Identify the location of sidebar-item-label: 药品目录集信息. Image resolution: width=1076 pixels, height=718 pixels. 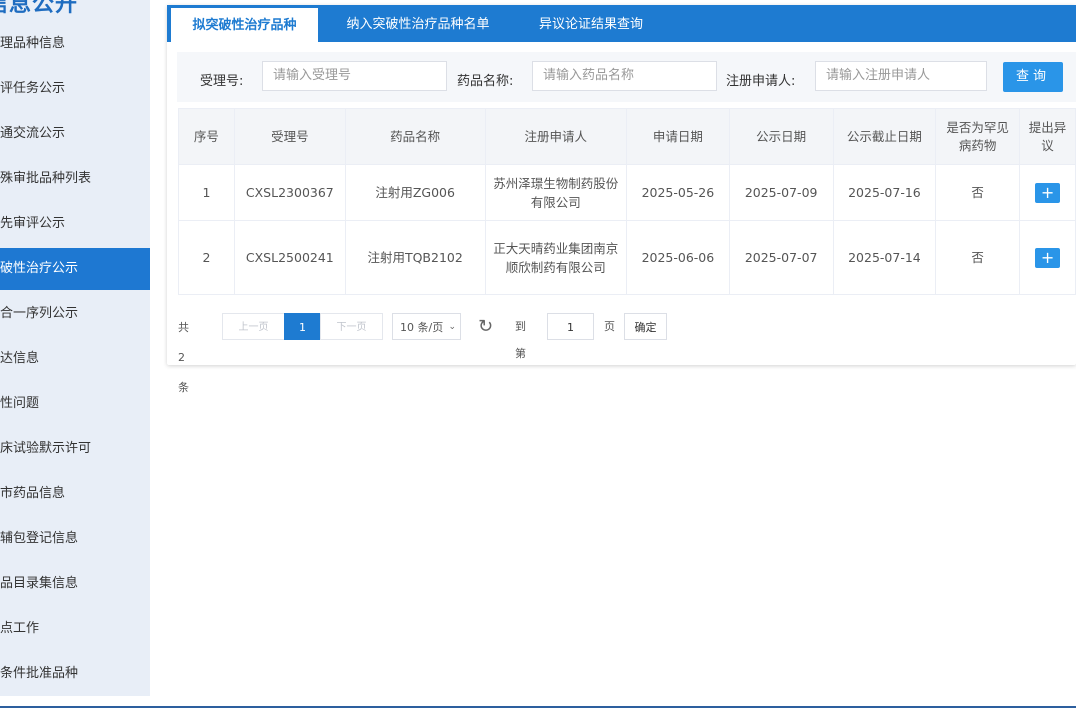
(39, 583).